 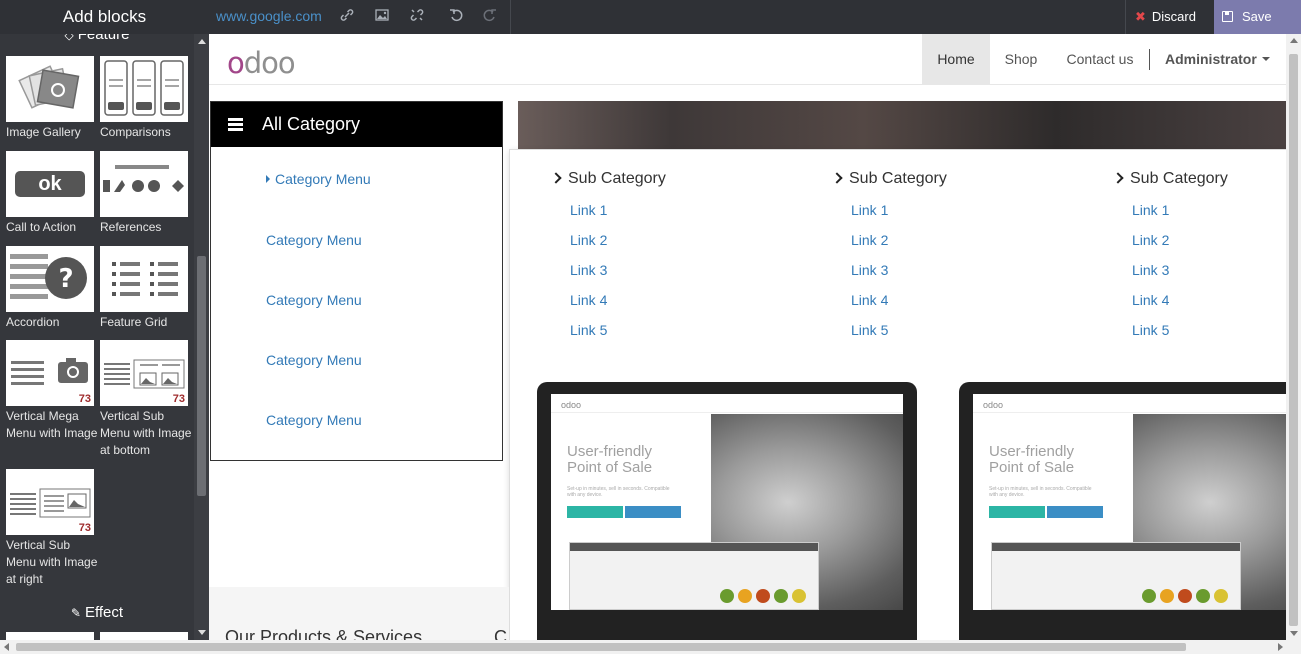 I want to click on snippet-label: Accordion, so click(x=33, y=322).